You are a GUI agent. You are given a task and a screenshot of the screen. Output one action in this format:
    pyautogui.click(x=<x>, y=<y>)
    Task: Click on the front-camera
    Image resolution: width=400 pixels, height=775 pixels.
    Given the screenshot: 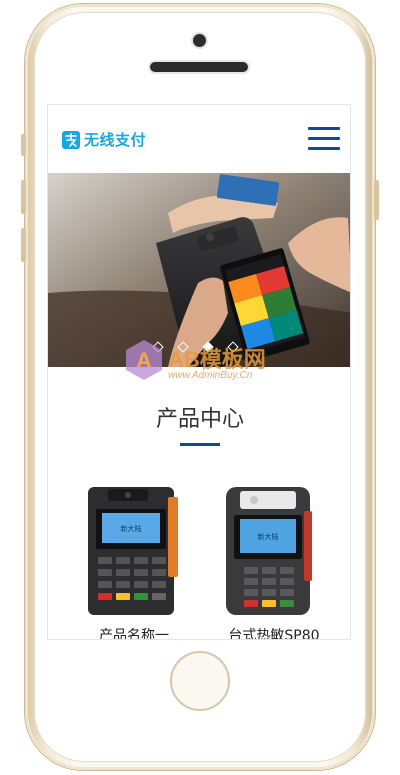 What is the action you would take?
    pyautogui.click(x=199, y=40)
    